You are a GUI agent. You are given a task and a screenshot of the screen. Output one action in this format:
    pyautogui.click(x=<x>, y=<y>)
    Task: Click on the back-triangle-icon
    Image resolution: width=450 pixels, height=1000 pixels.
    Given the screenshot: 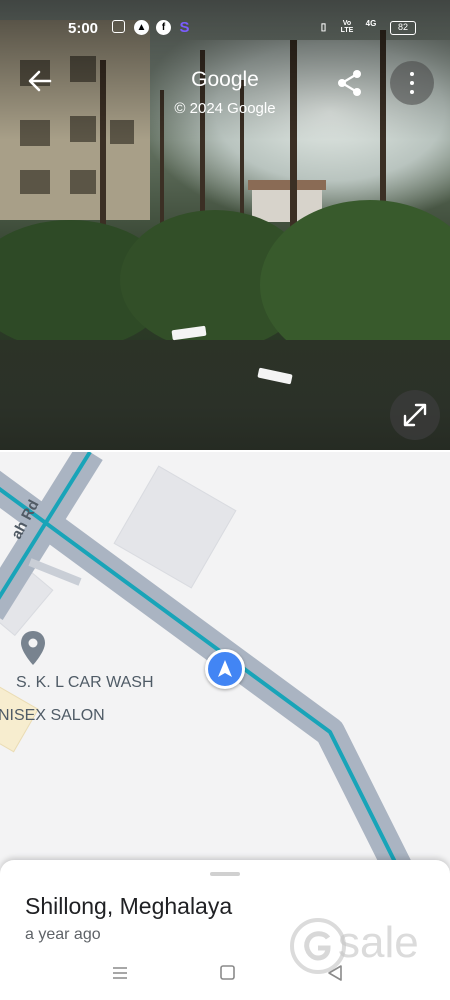 What is the action you would take?
    pyautogui.click(x=335, y=973)
    